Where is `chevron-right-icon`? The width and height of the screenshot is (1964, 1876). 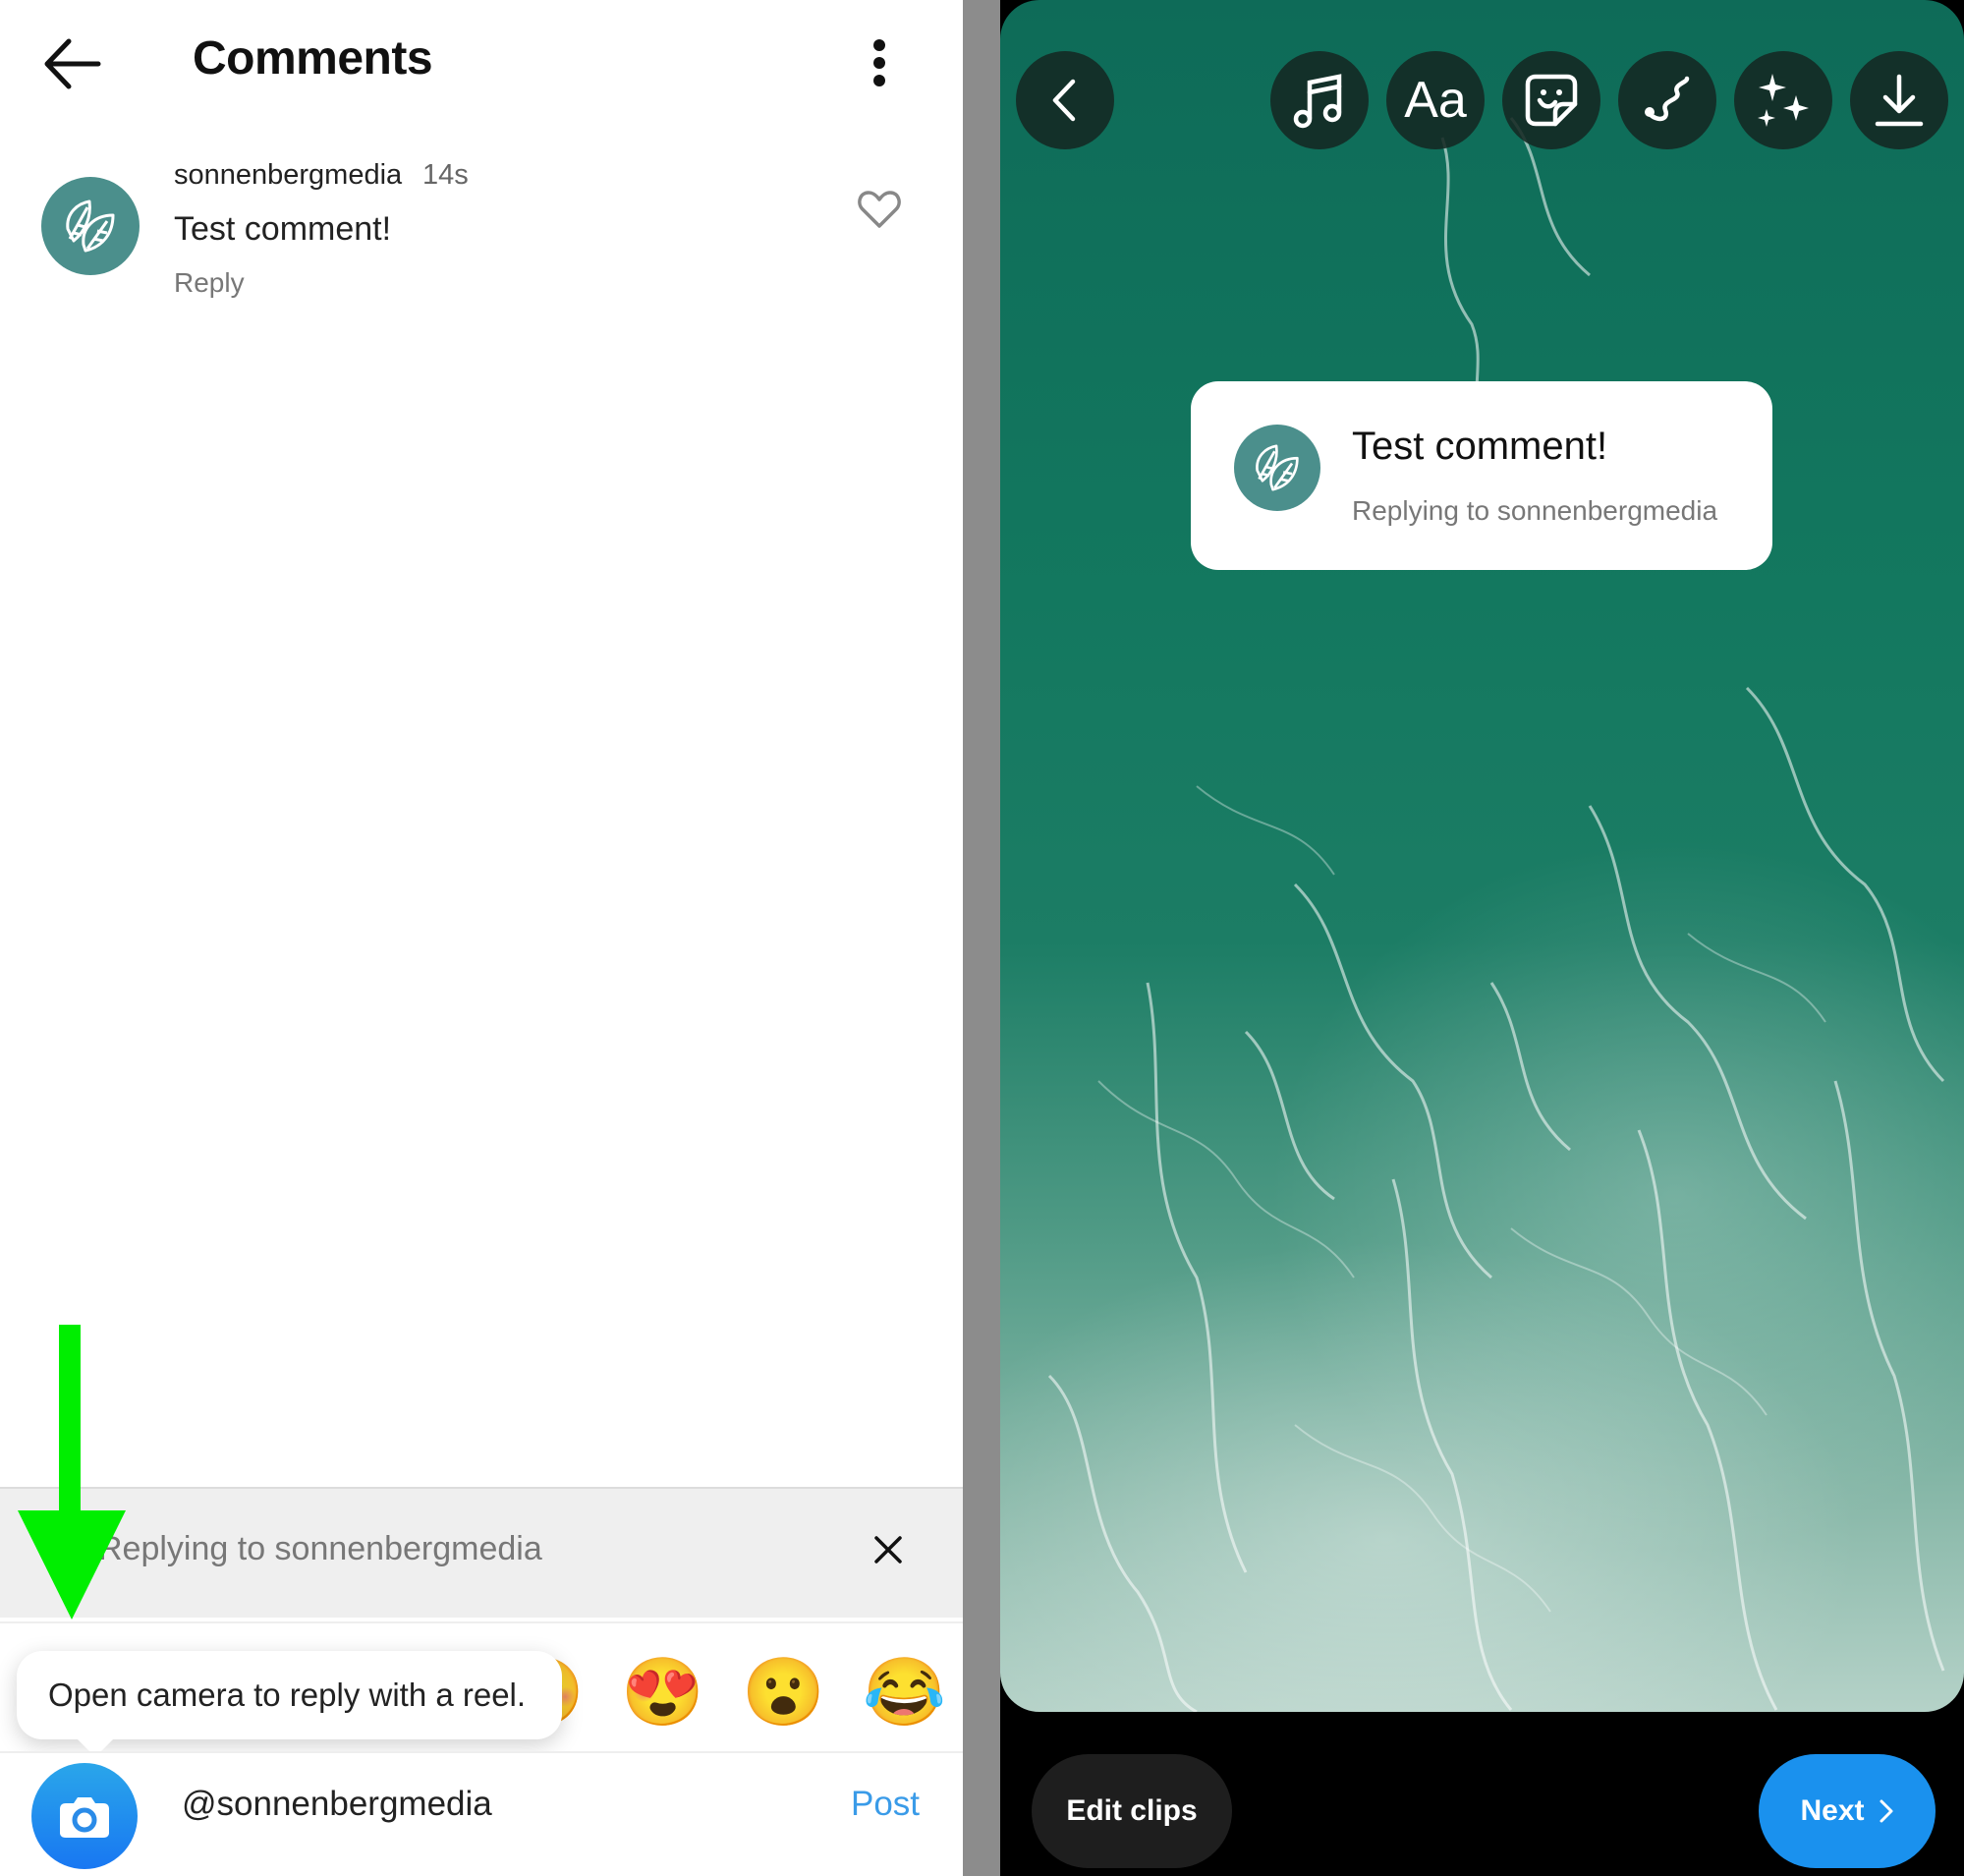
chevron-right-icon is located at coordinates (1887, 1811).